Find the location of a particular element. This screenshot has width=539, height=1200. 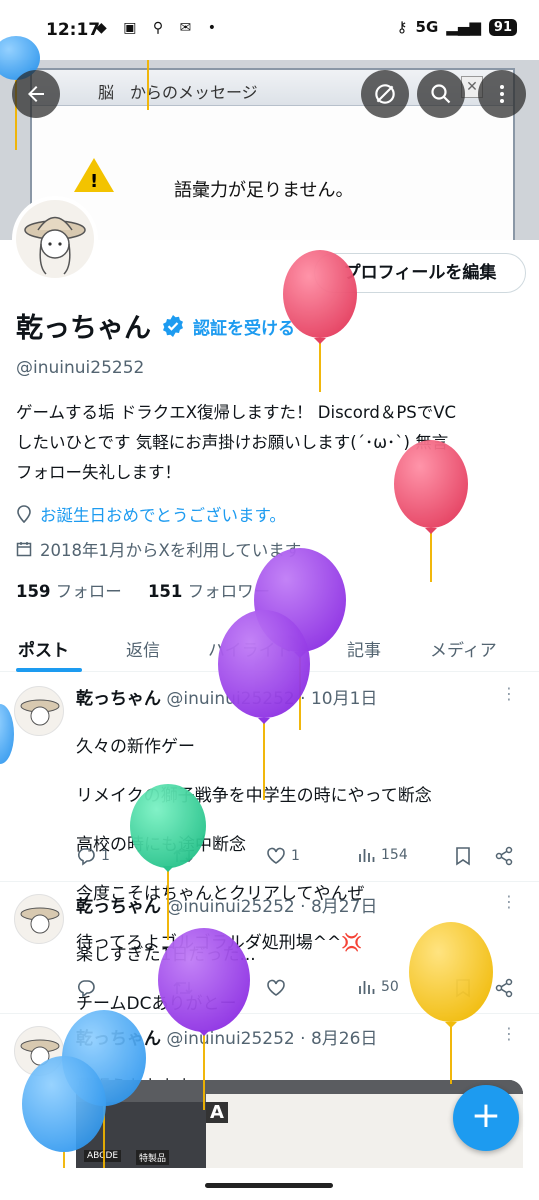

status-bar: 12:17 ◆ ▣ ⚲ ✉ • ⚷ 5G ▂▄▆ 91 is located at coordinates (269, 30).